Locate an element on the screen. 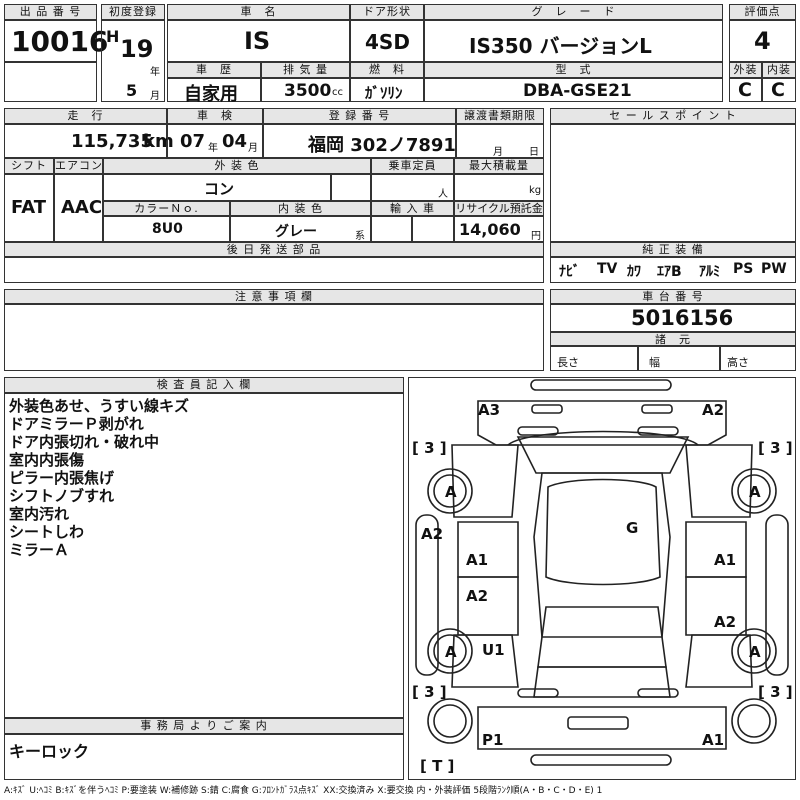  inspection-month: 04 is located at coordinates (235, 141).